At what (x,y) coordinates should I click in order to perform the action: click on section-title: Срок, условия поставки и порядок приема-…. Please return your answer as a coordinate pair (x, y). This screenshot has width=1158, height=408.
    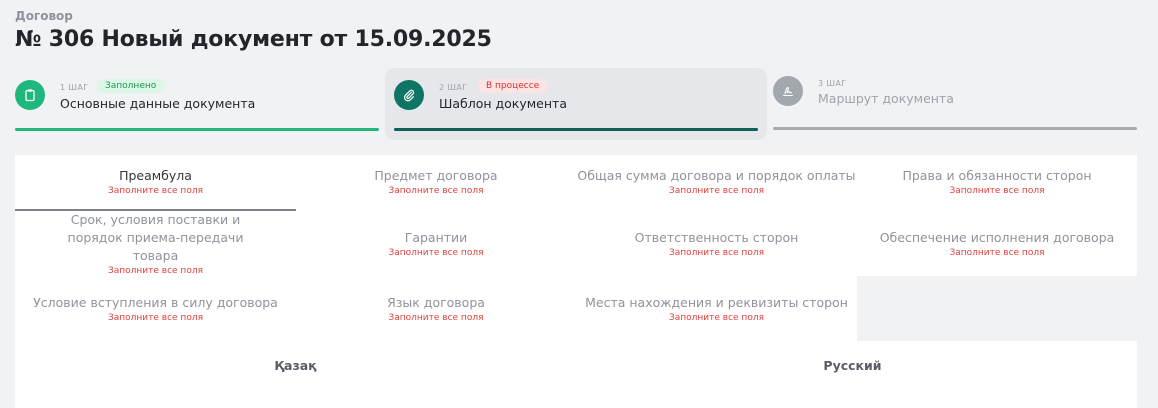
    Looking at the image, I should click on (155, 237).